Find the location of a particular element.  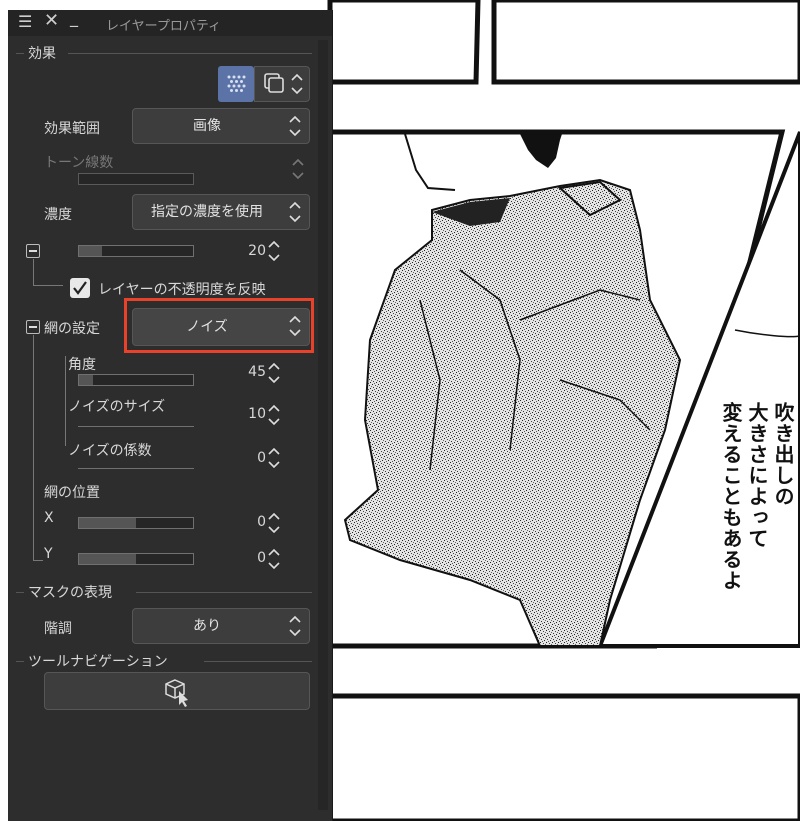

speech-text: 吹き出しの 大きさによって 変えることもあるよ is located at coordinates (748, 522).